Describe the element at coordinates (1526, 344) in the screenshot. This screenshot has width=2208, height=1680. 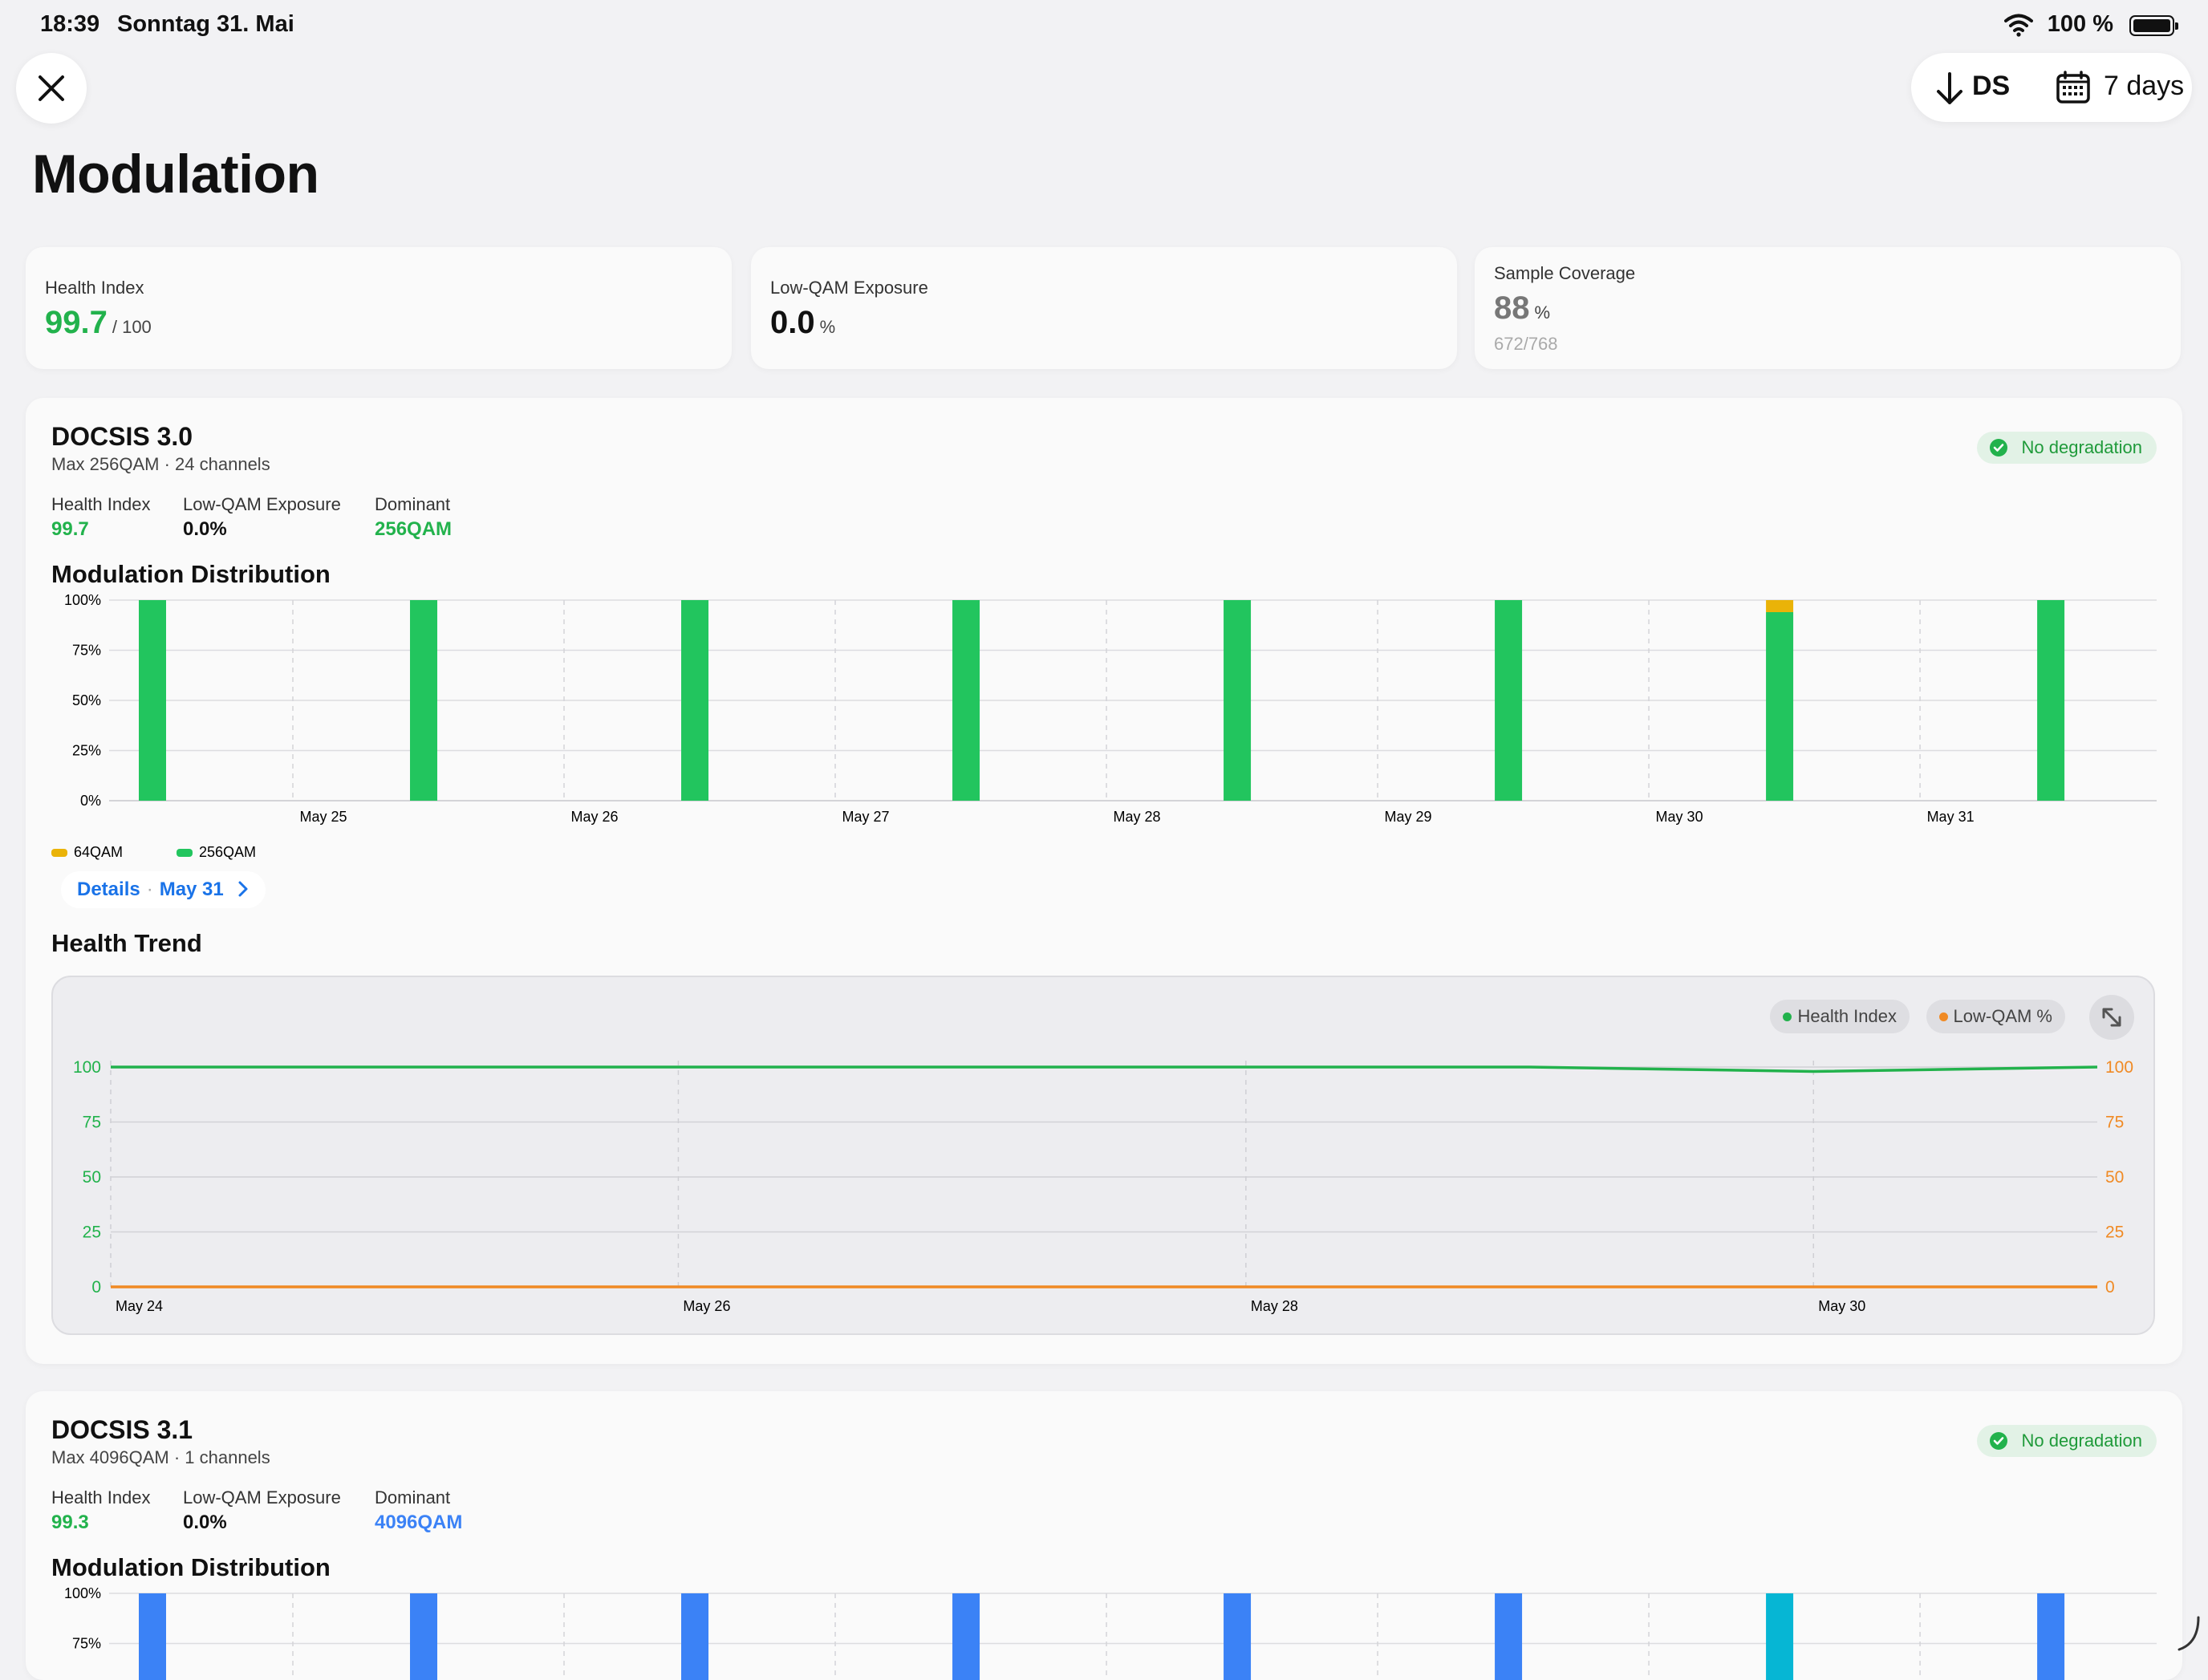
I see `kpi-extra: 672/768` at that location.